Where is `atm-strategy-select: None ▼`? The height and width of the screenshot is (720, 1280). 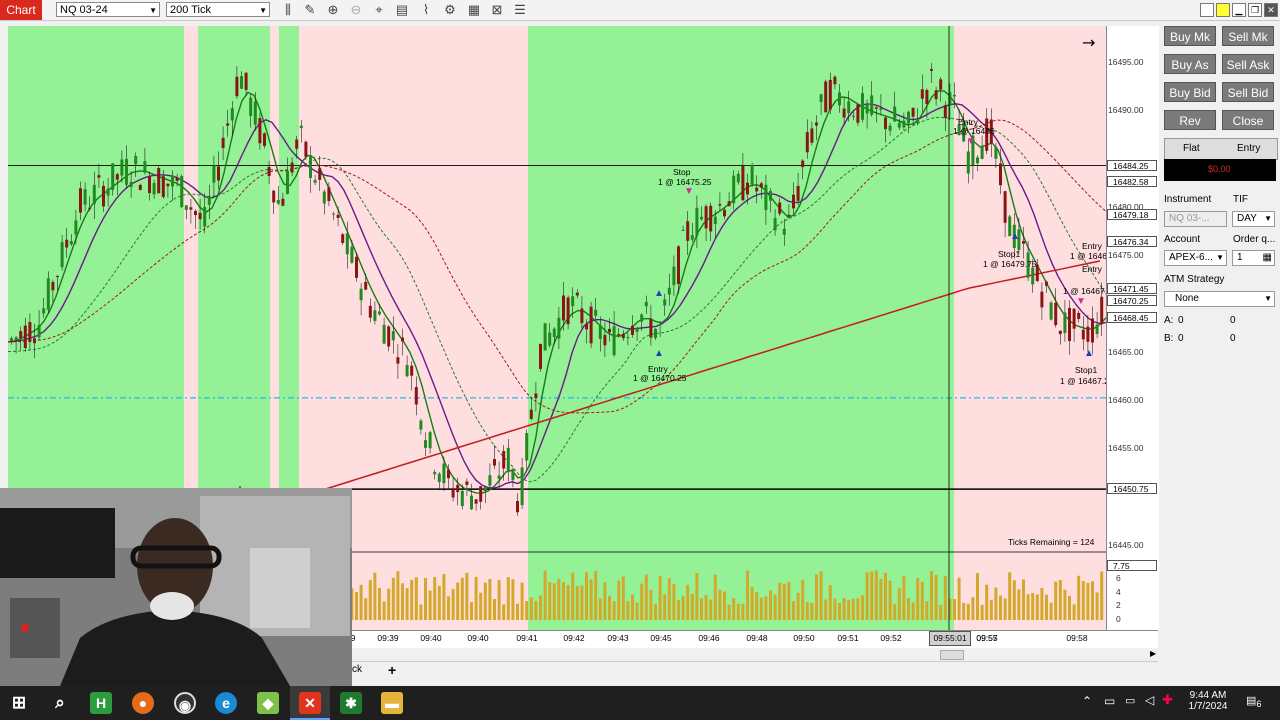
atm-strategy-select: None ▼ is located at coordinates (1219, 299).